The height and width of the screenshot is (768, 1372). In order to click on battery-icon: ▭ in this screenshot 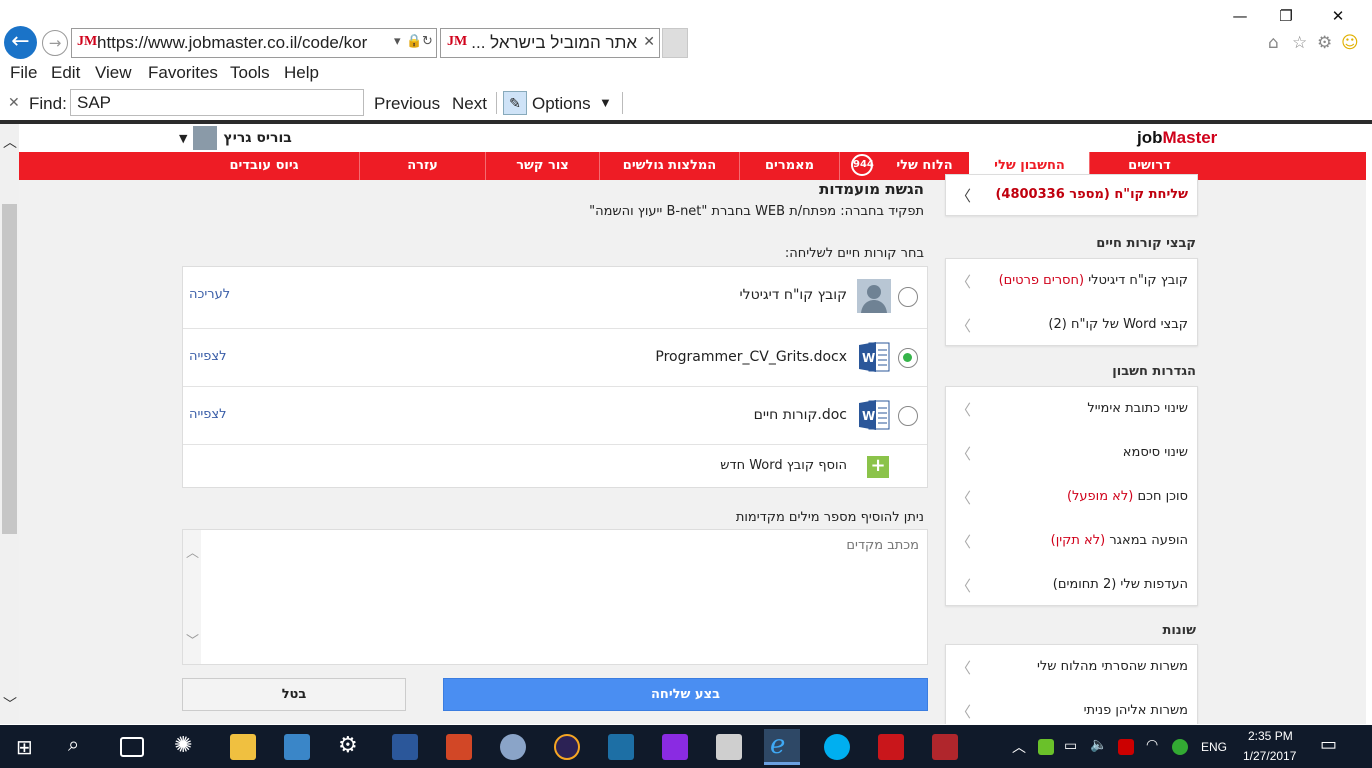, I will do `click(1070, 745)`.